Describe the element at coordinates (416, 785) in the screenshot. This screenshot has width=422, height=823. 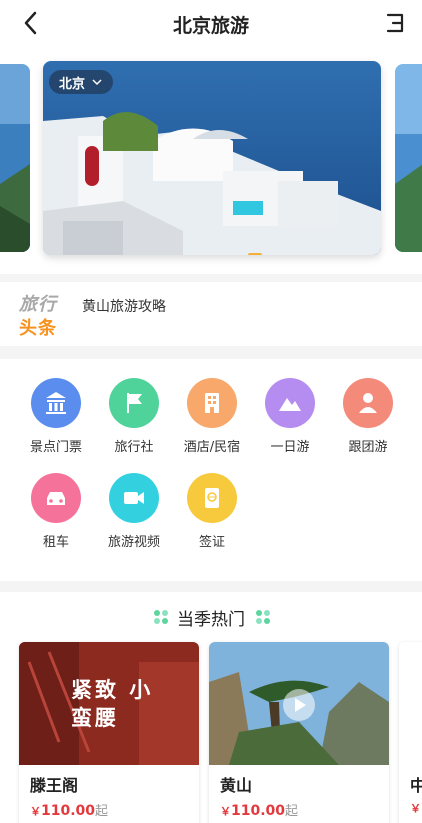
I see `card-name: 中` at that location.